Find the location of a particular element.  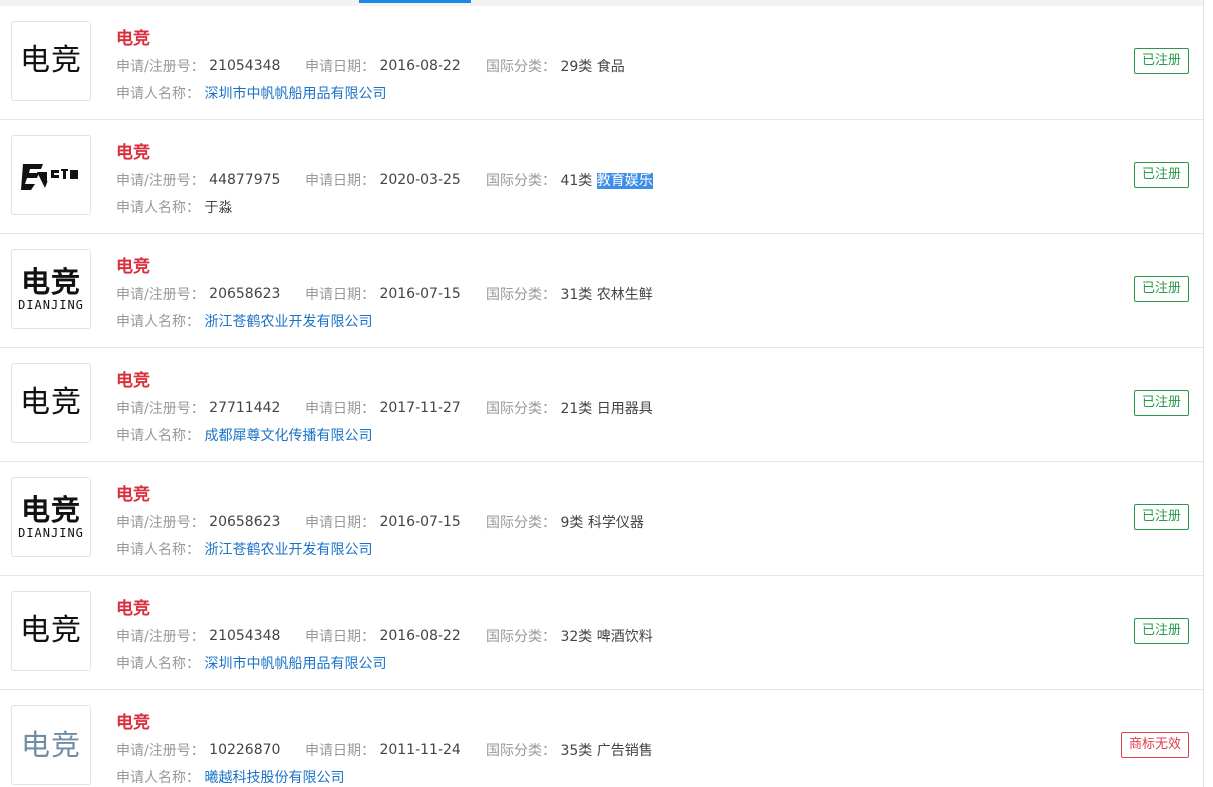

class-number: 35类 is located at coordinates (576, 751).